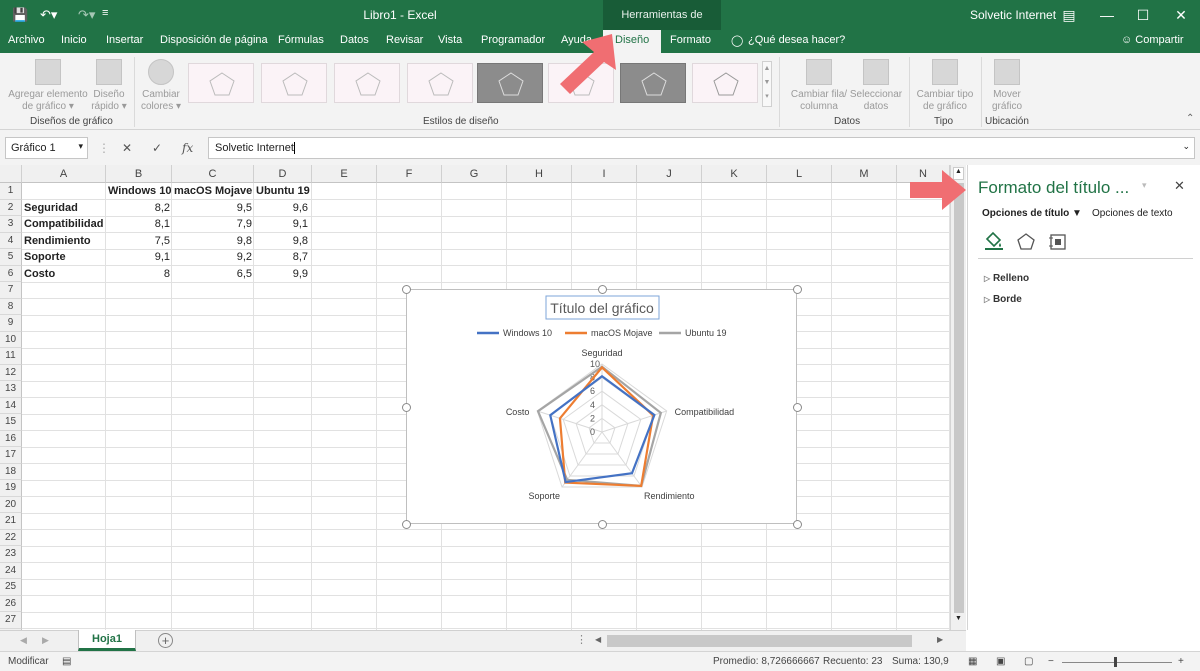 The image size is (1200, 671). Describe the element at coordinates (940, 639) in the screenshot. I see `scroll-right-icon: ▶` at that location.